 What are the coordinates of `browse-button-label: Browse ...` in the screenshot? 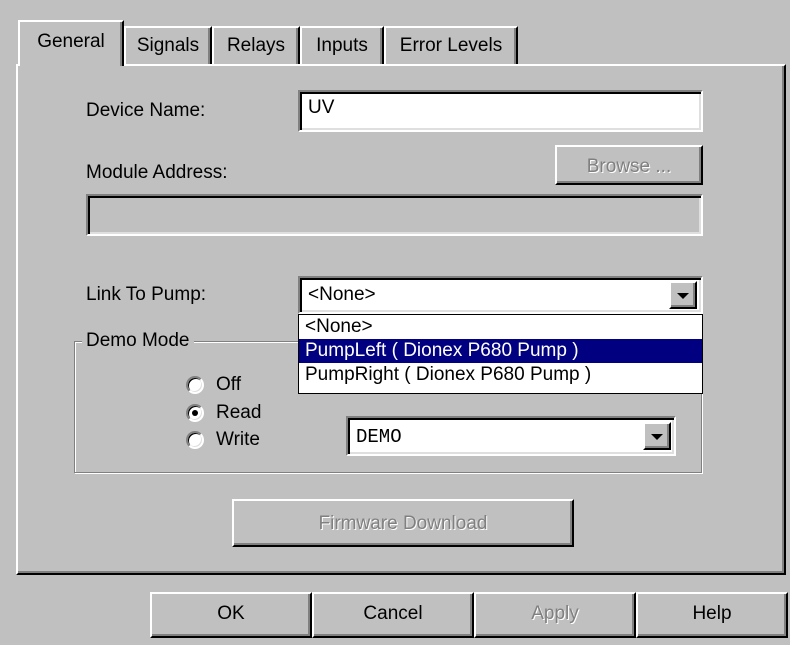 It's located at (629, 166).